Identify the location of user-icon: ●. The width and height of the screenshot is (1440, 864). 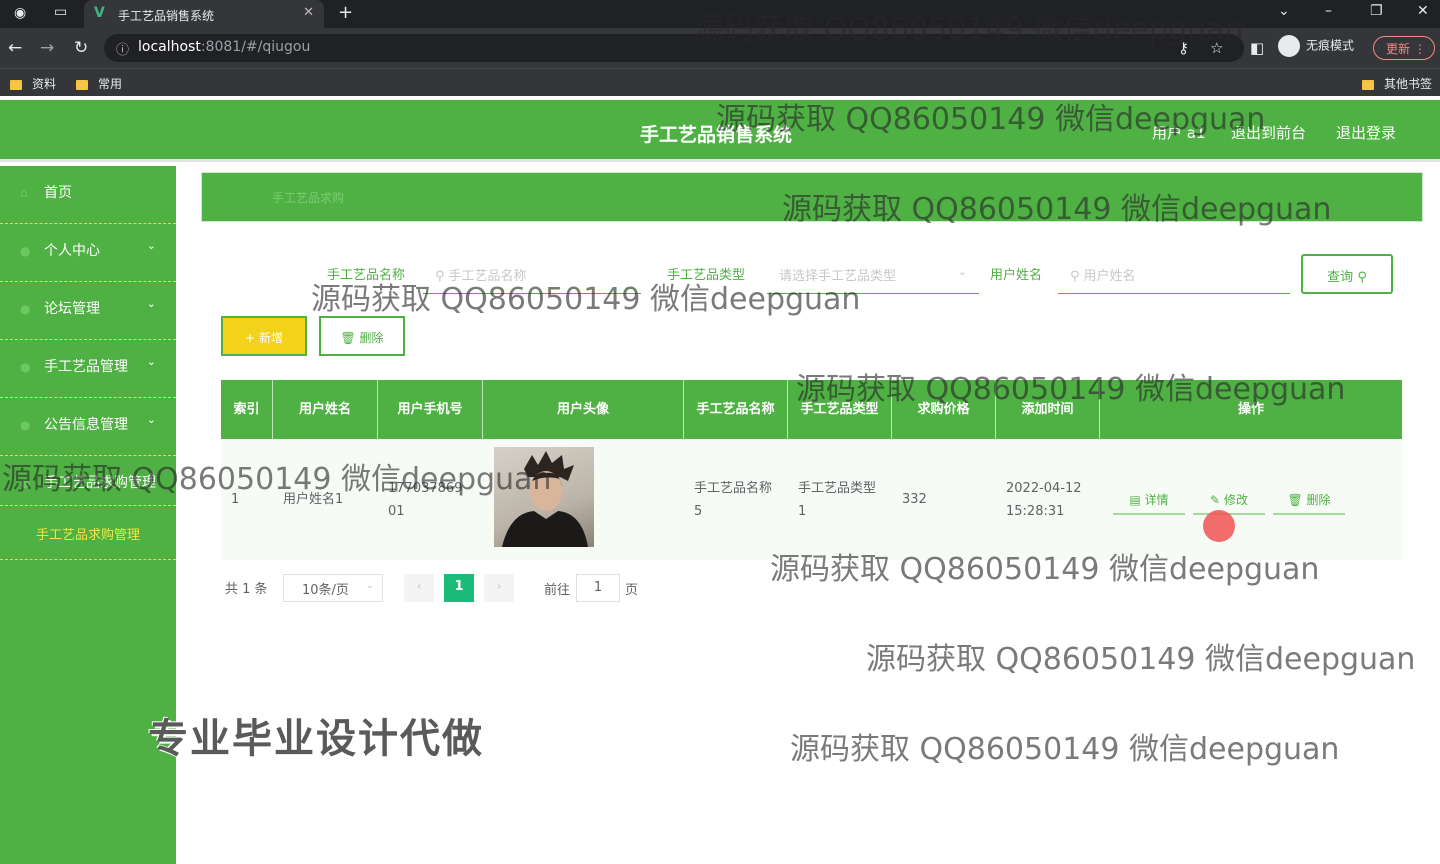
(25, 251).